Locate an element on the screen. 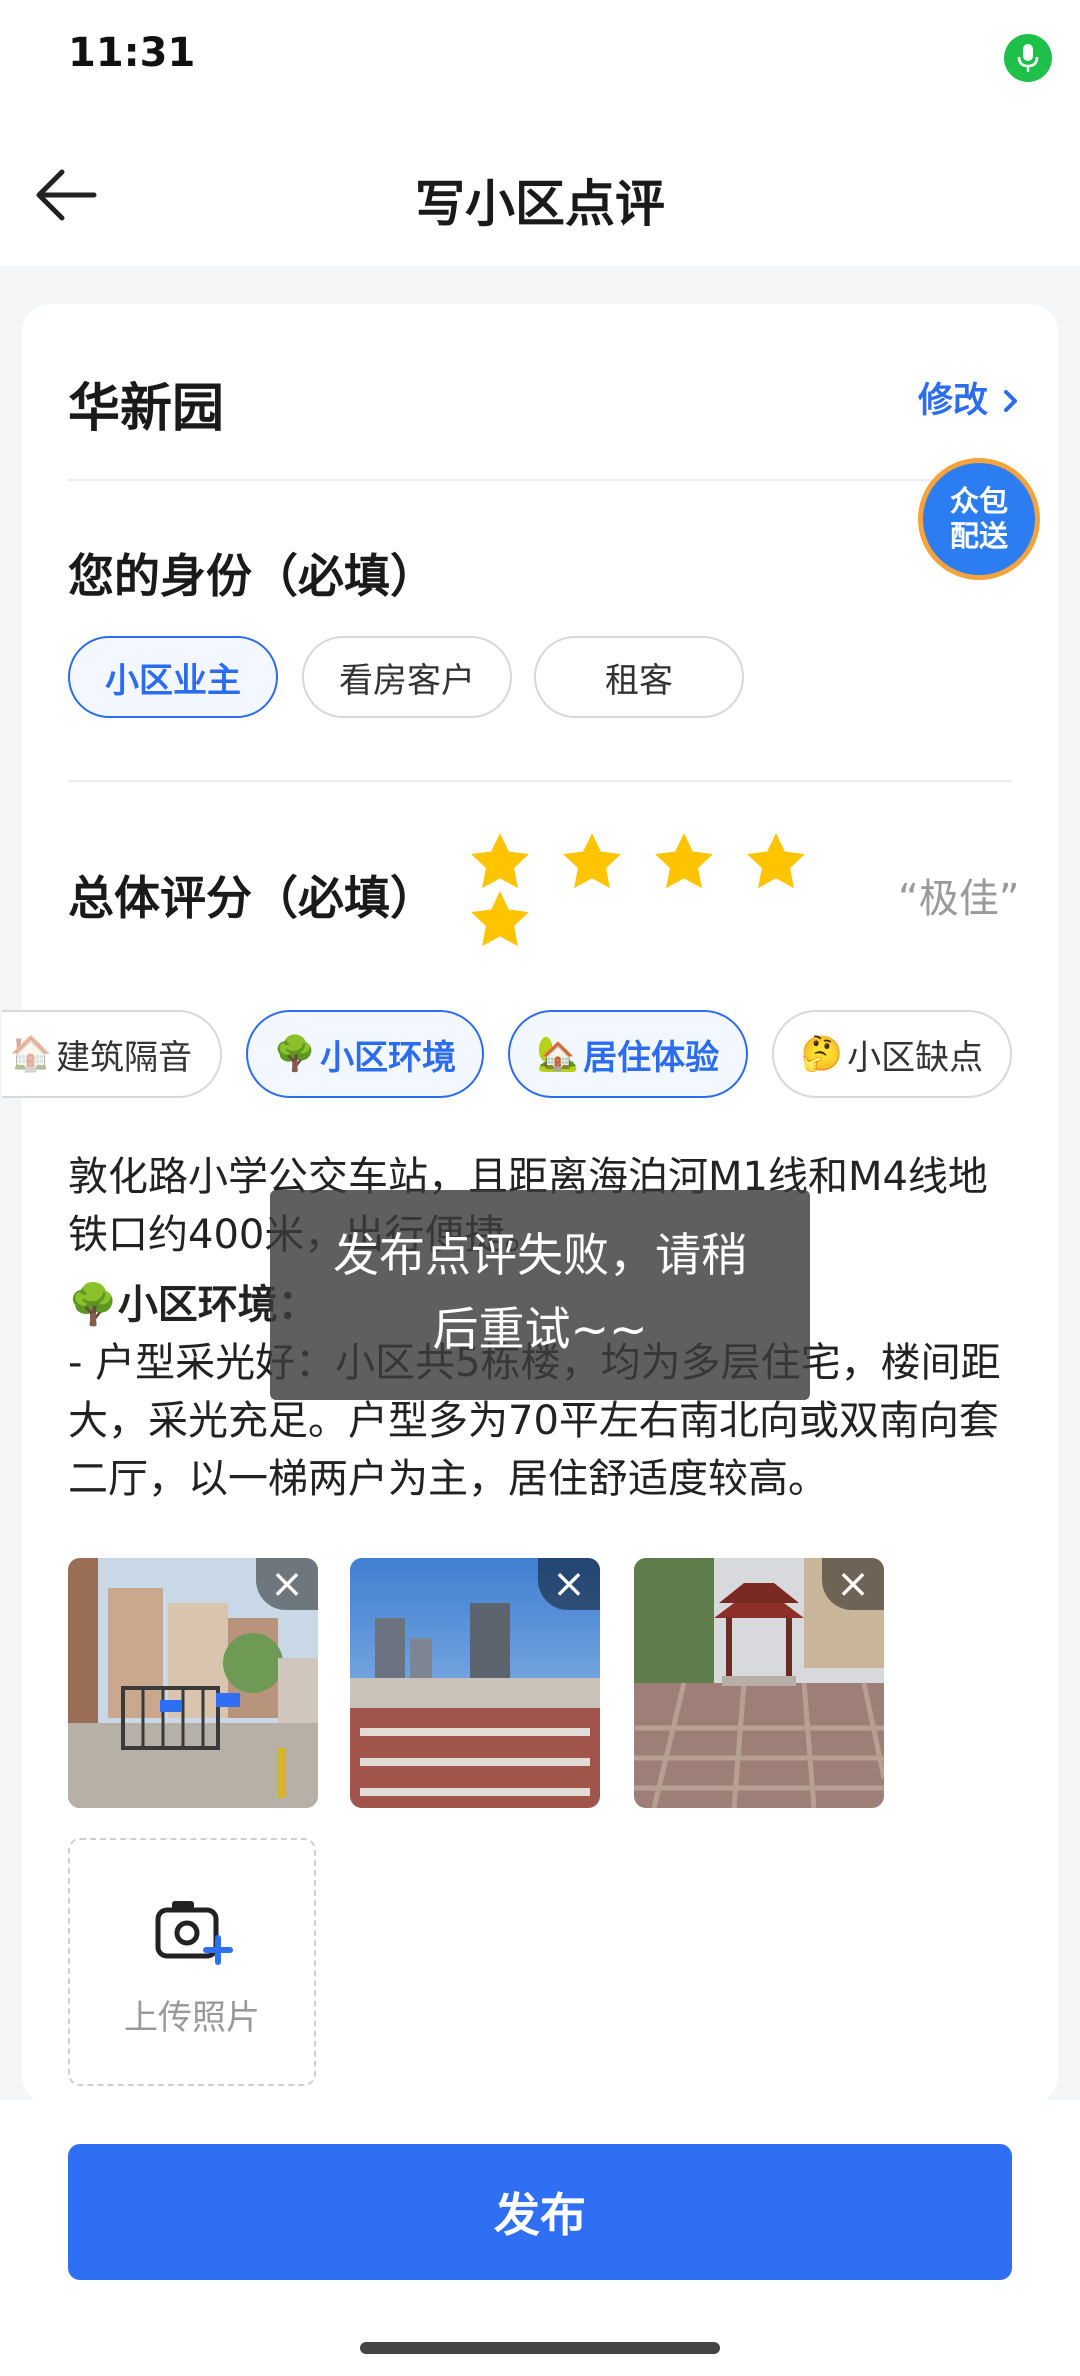  tag-building-soundproof: 🏠 建筑隔音 is located at coordinates (112, 1054).